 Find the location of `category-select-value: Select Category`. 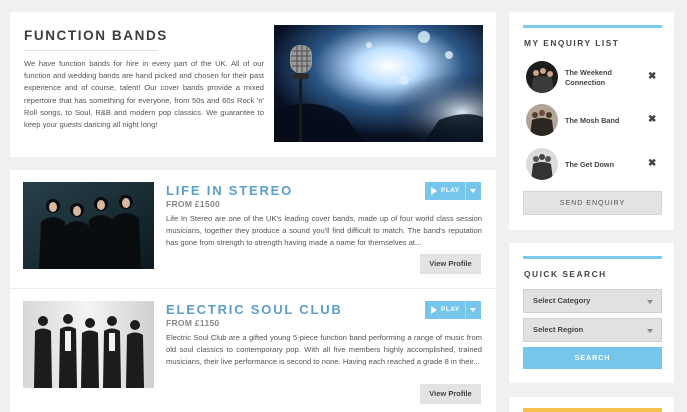

category-select-value: Select Category is located at coordinates (562, 300).